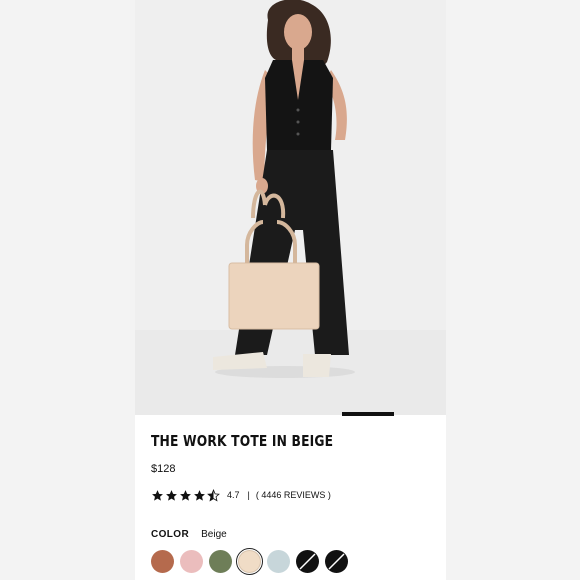 Image resolution: width=580 pixels, height=580 pixels. Describe the element at coordinates (233, 495) in the screenshot. I see `rating-value: 4.7` at that location.